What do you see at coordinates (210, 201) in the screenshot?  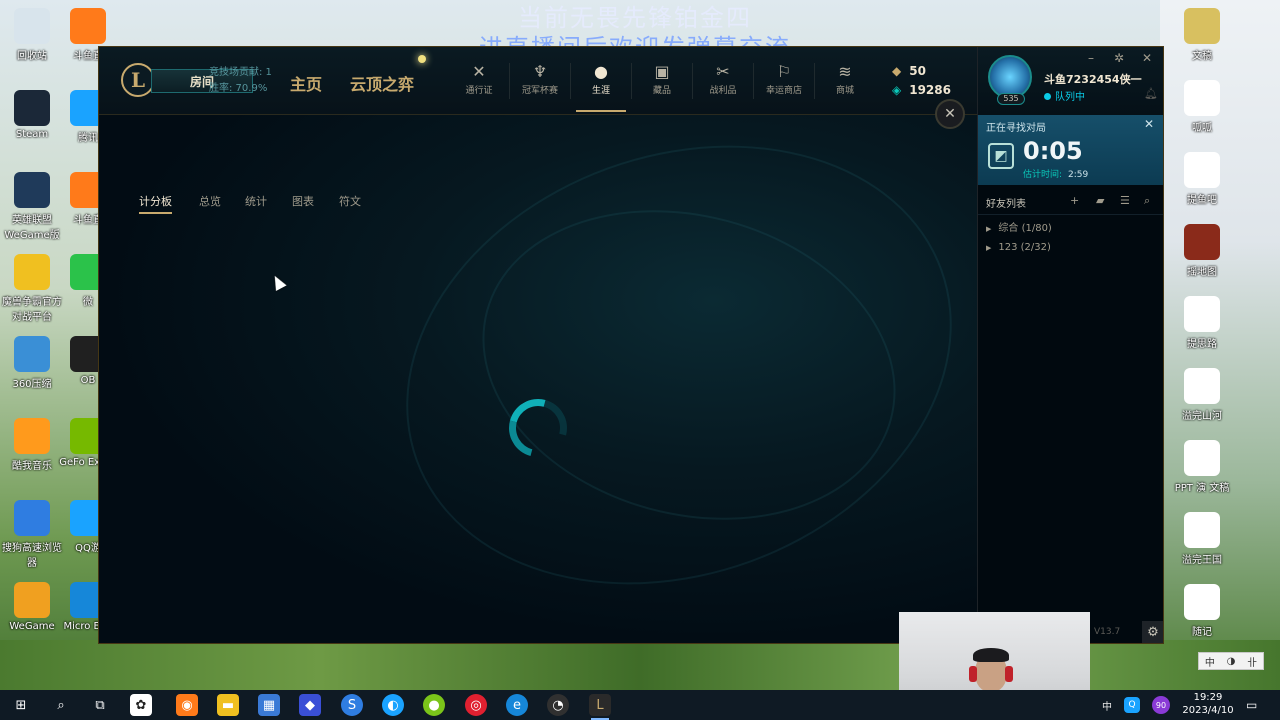 I see `subtab: 总览` at bounding box center [210, 201].